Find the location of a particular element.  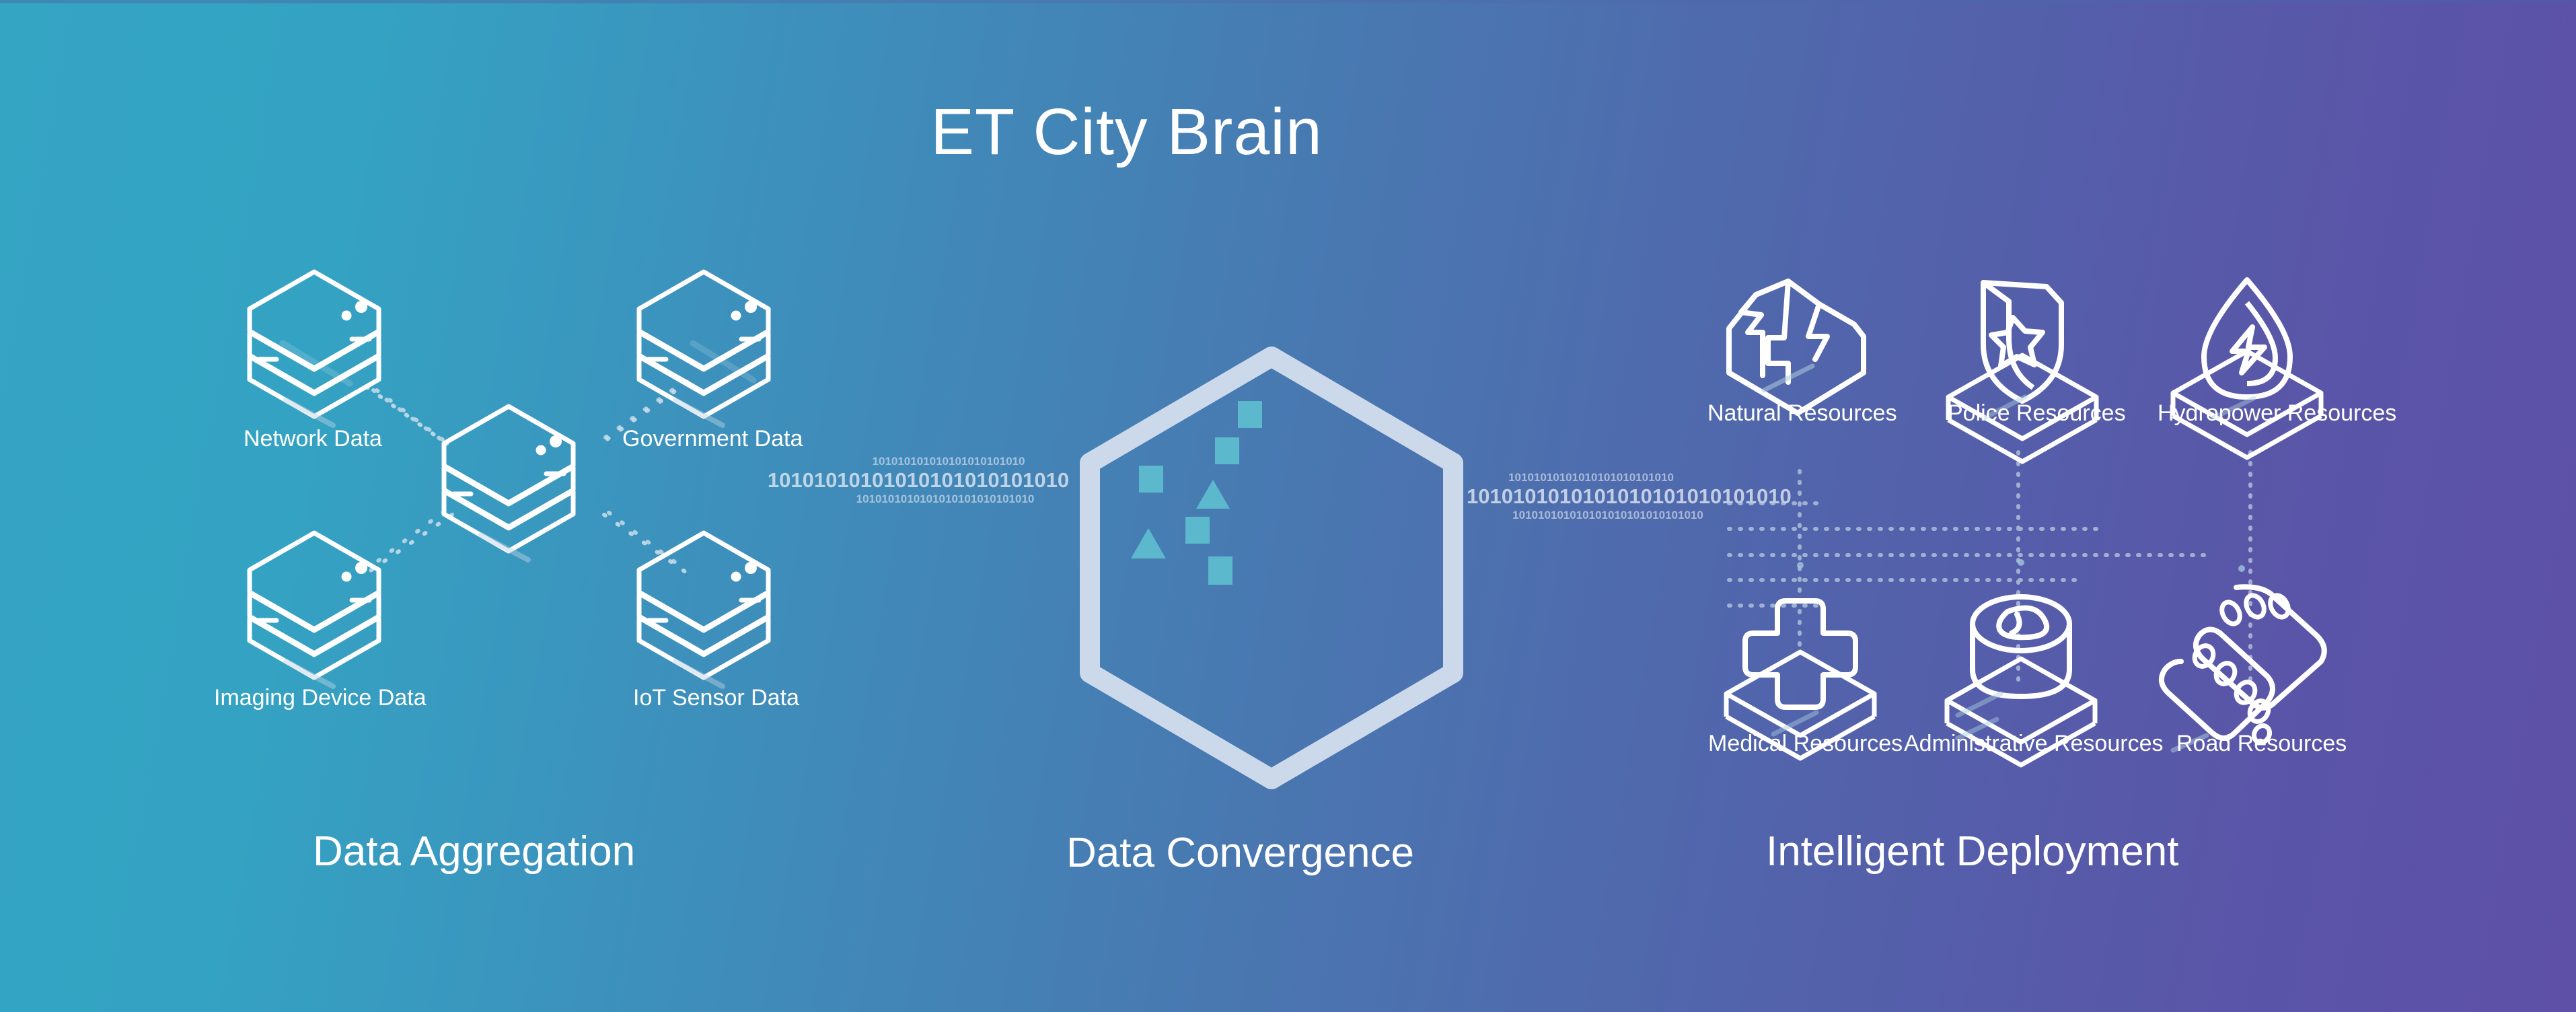

hexagon-outline-icon is located at coordinates (1271, 568).